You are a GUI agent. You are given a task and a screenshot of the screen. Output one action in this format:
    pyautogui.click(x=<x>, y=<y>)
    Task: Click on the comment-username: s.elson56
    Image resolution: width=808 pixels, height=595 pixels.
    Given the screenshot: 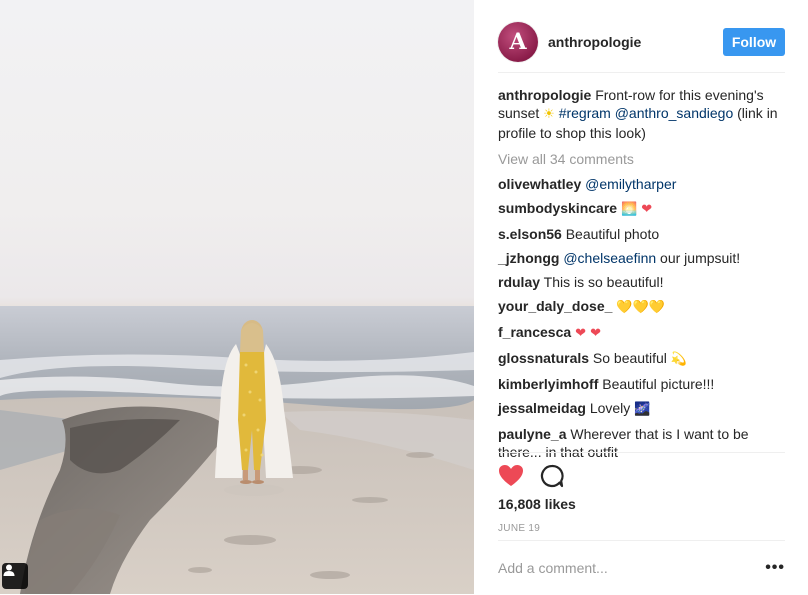 What is the action you would take?
    pyautogui.click(x=530, y=234)
    